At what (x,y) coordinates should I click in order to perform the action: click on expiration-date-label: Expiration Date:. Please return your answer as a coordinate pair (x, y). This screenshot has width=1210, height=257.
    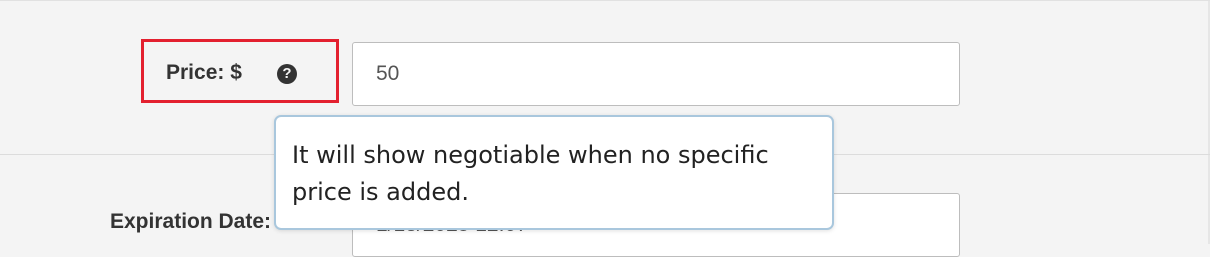
    Looking at the image, I should click on (191, 221).